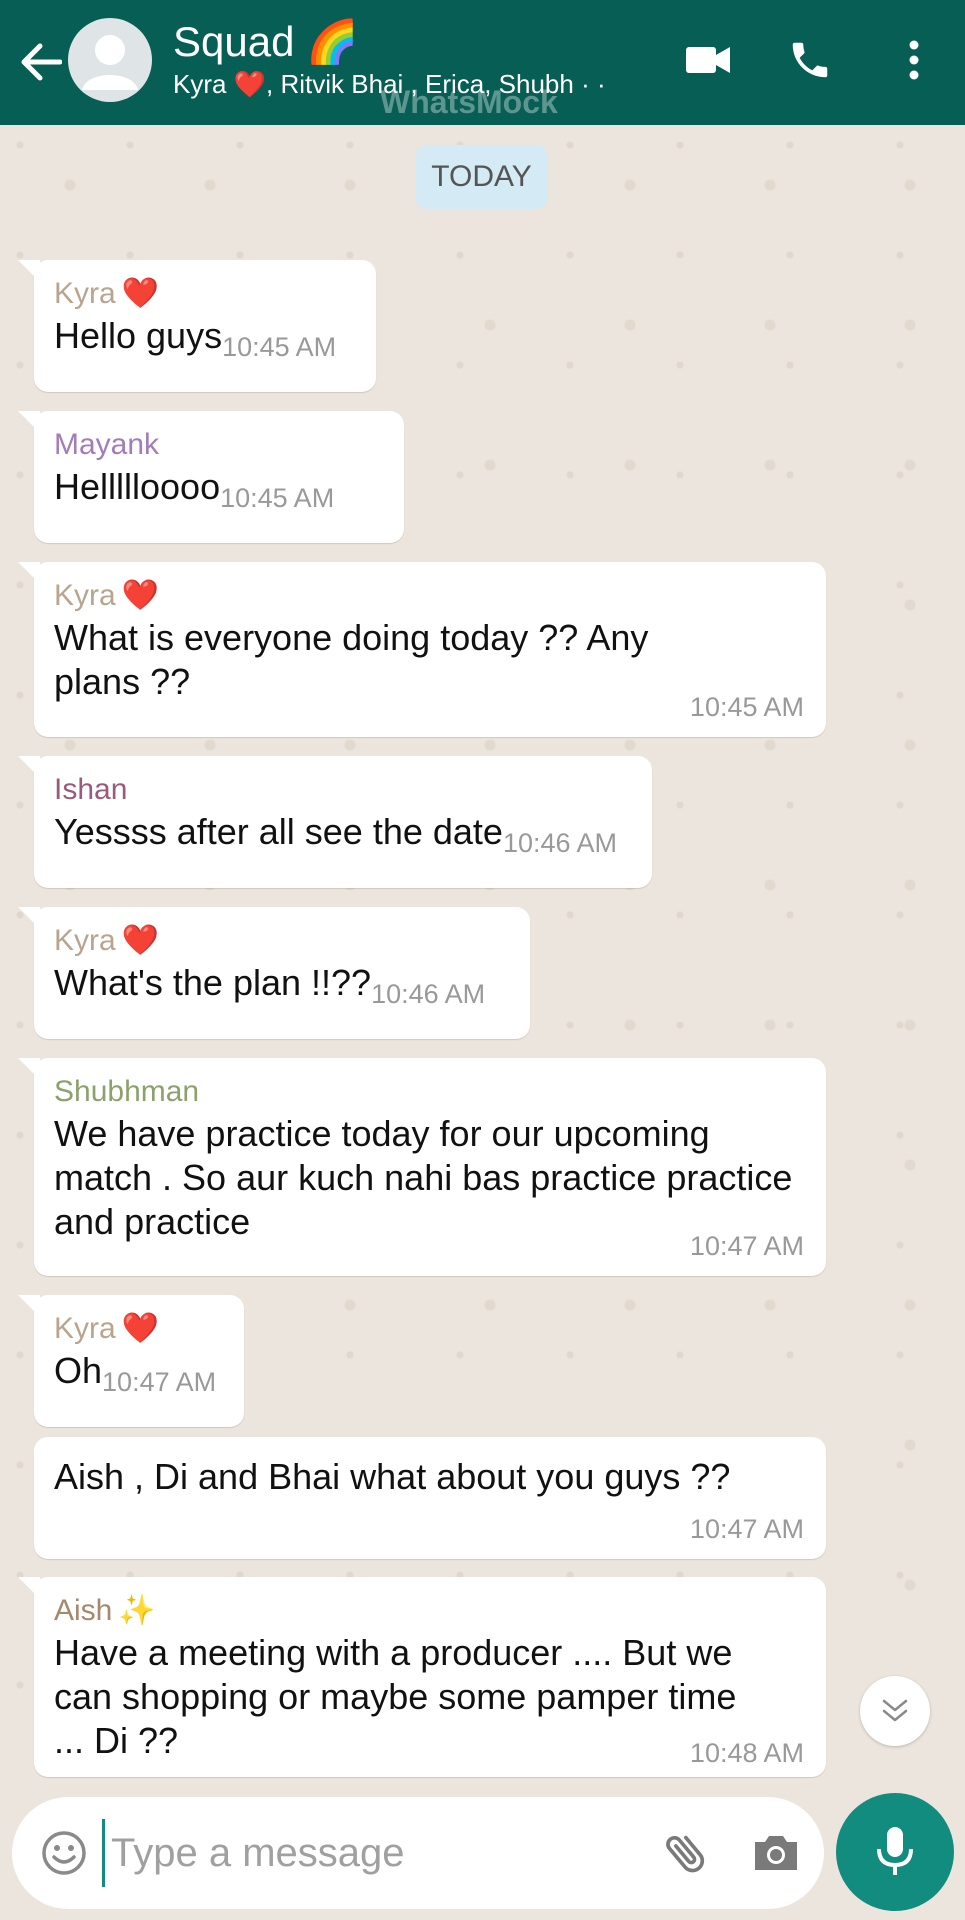  I want to click on microphone-icon, so click(895, 1851).